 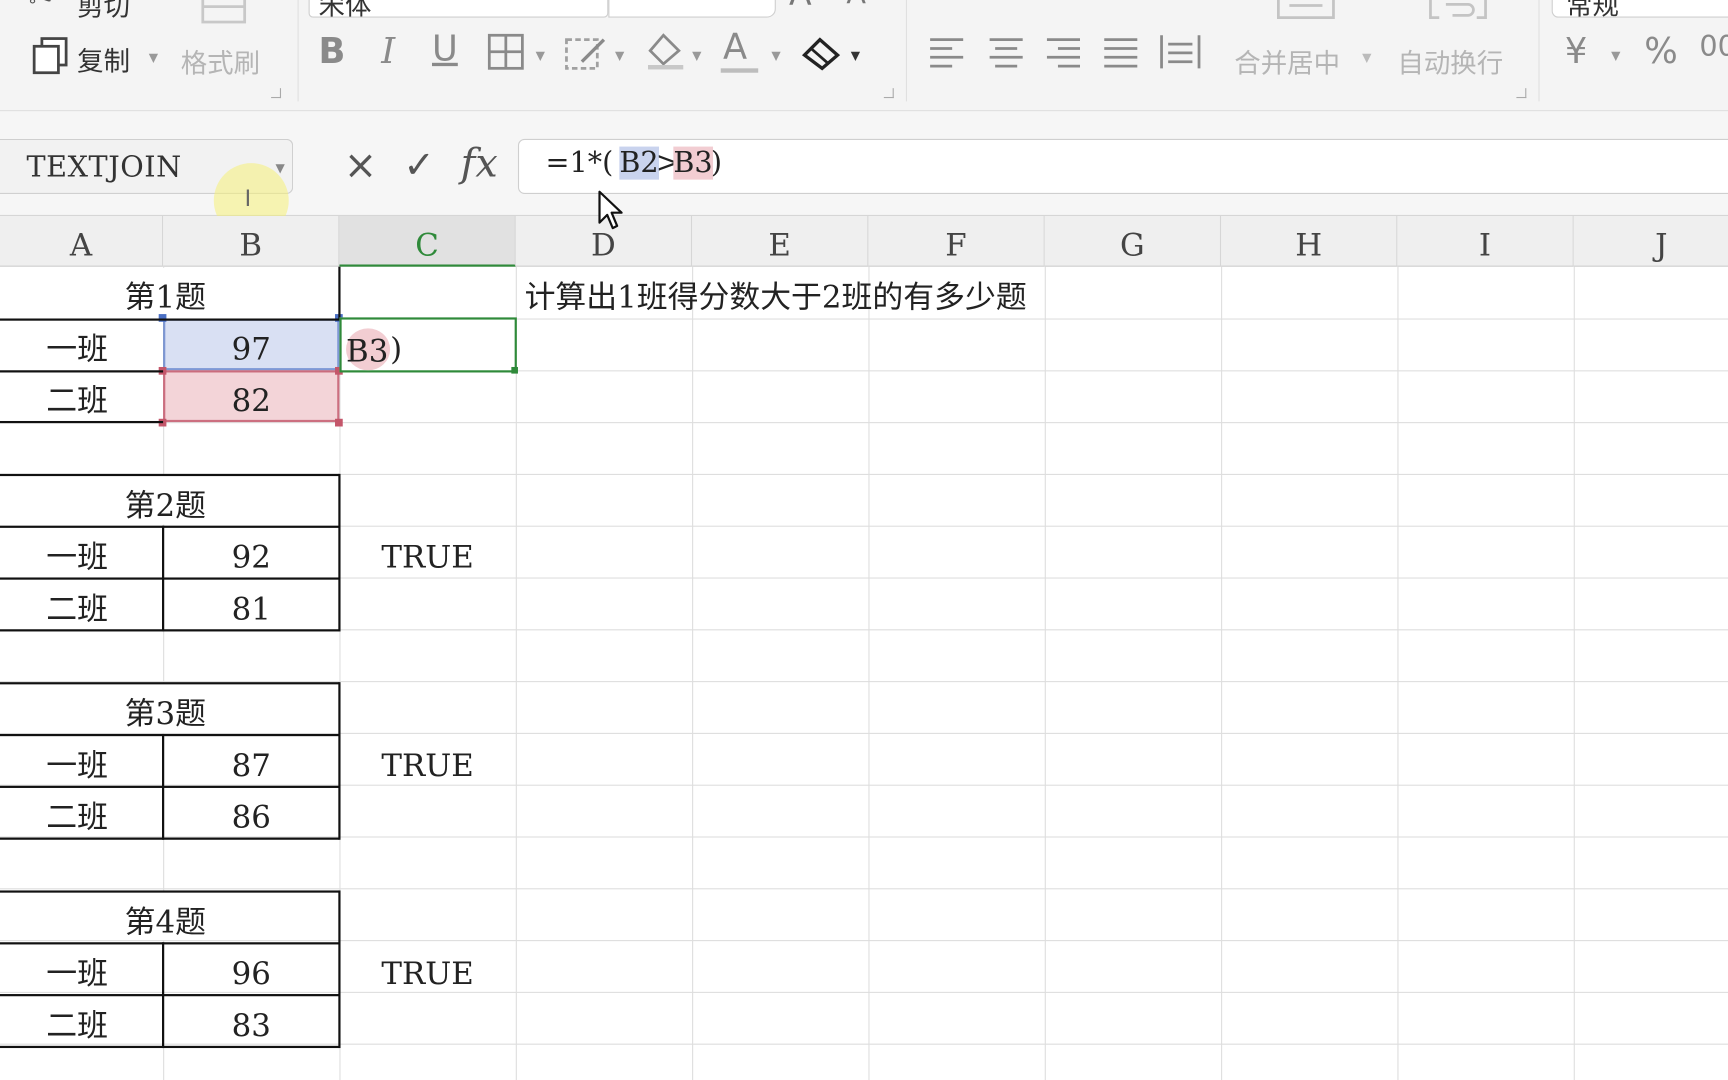 I want to click on cut-label: 剪切, so click(x=103, y=11).